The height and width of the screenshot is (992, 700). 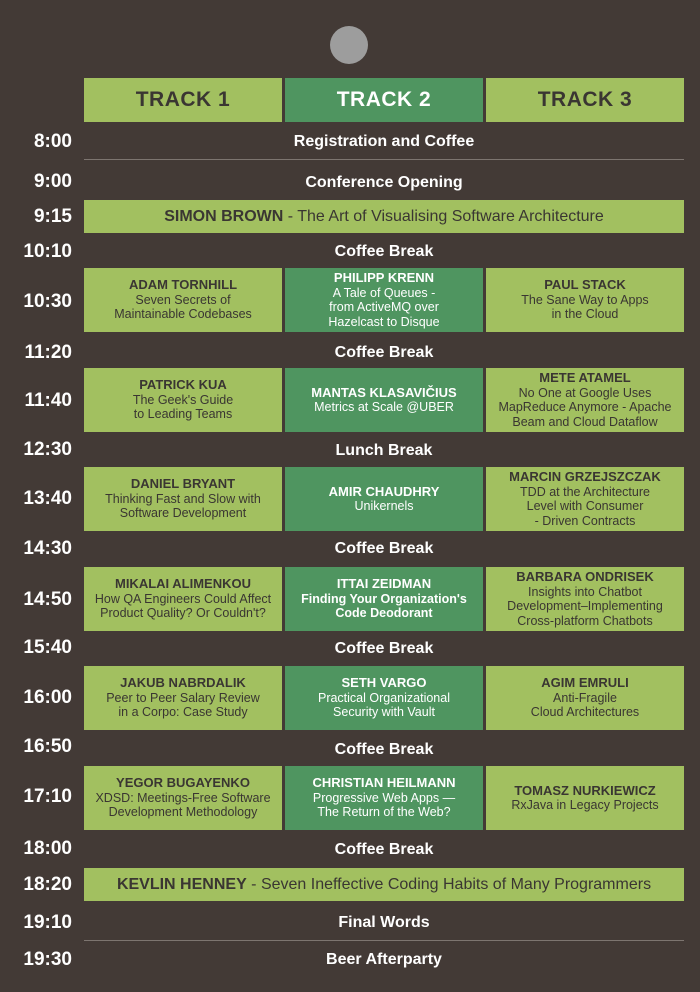 What do you see at coordinates (384, 712) in the screenshot?
I see `session-title-line: Security with Vault` at bounding box center [384, 712].